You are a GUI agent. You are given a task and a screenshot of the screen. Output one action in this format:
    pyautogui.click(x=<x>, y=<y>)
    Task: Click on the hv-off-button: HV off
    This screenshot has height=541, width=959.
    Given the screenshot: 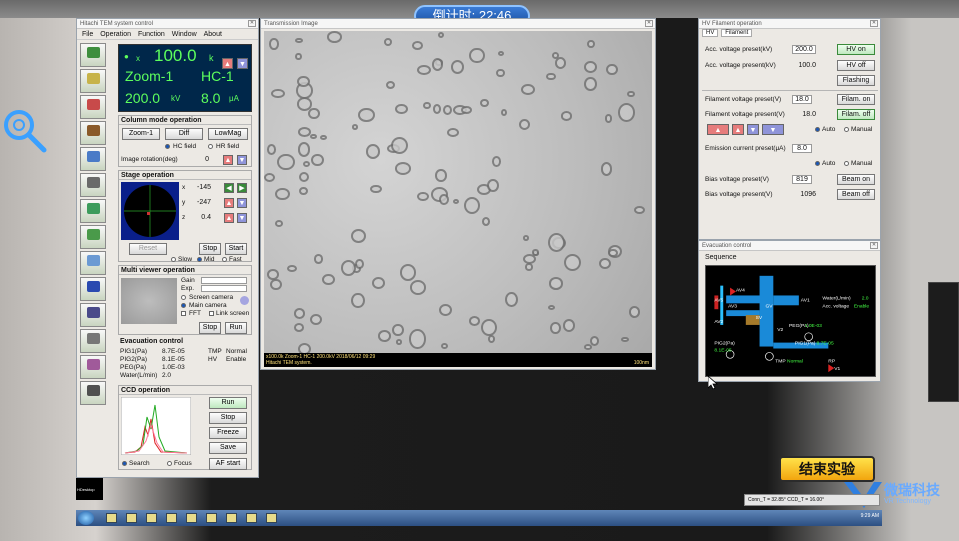 What is the action you would take?
    pyautogui.click(x=856, y=65)
    